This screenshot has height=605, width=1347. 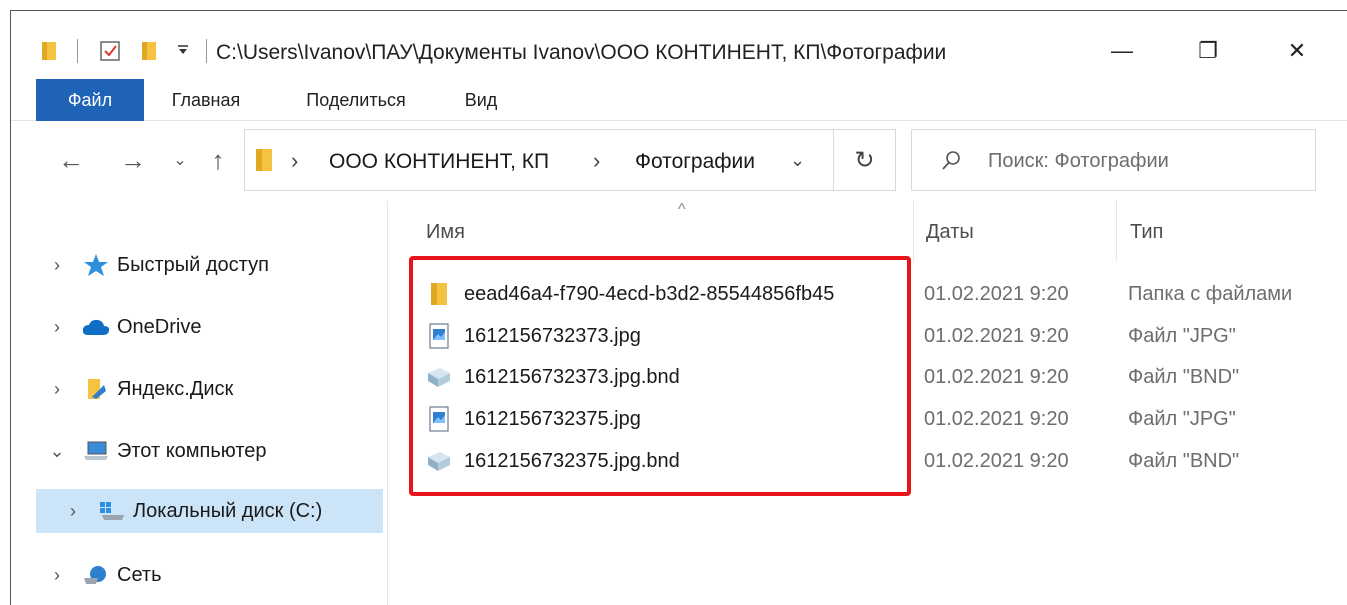 I want to click on up-button: ↑, so click(x=218, y=160).